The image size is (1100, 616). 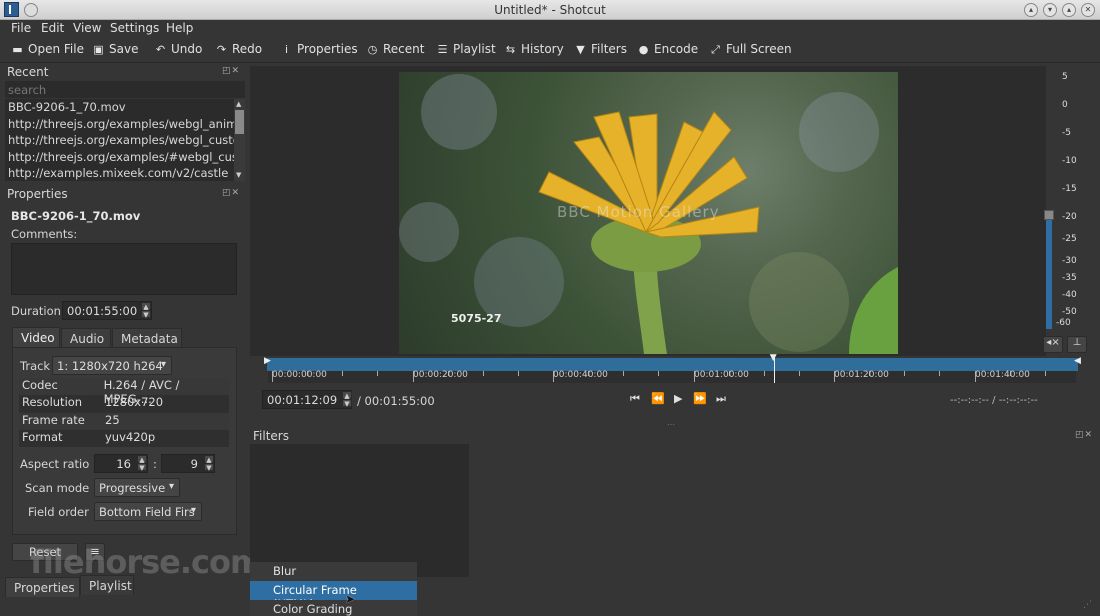 What do you see at coordinates (333, 571) in the screenshot?
I see `filter-menu-item: Blur` at bounding box center [333, 571].